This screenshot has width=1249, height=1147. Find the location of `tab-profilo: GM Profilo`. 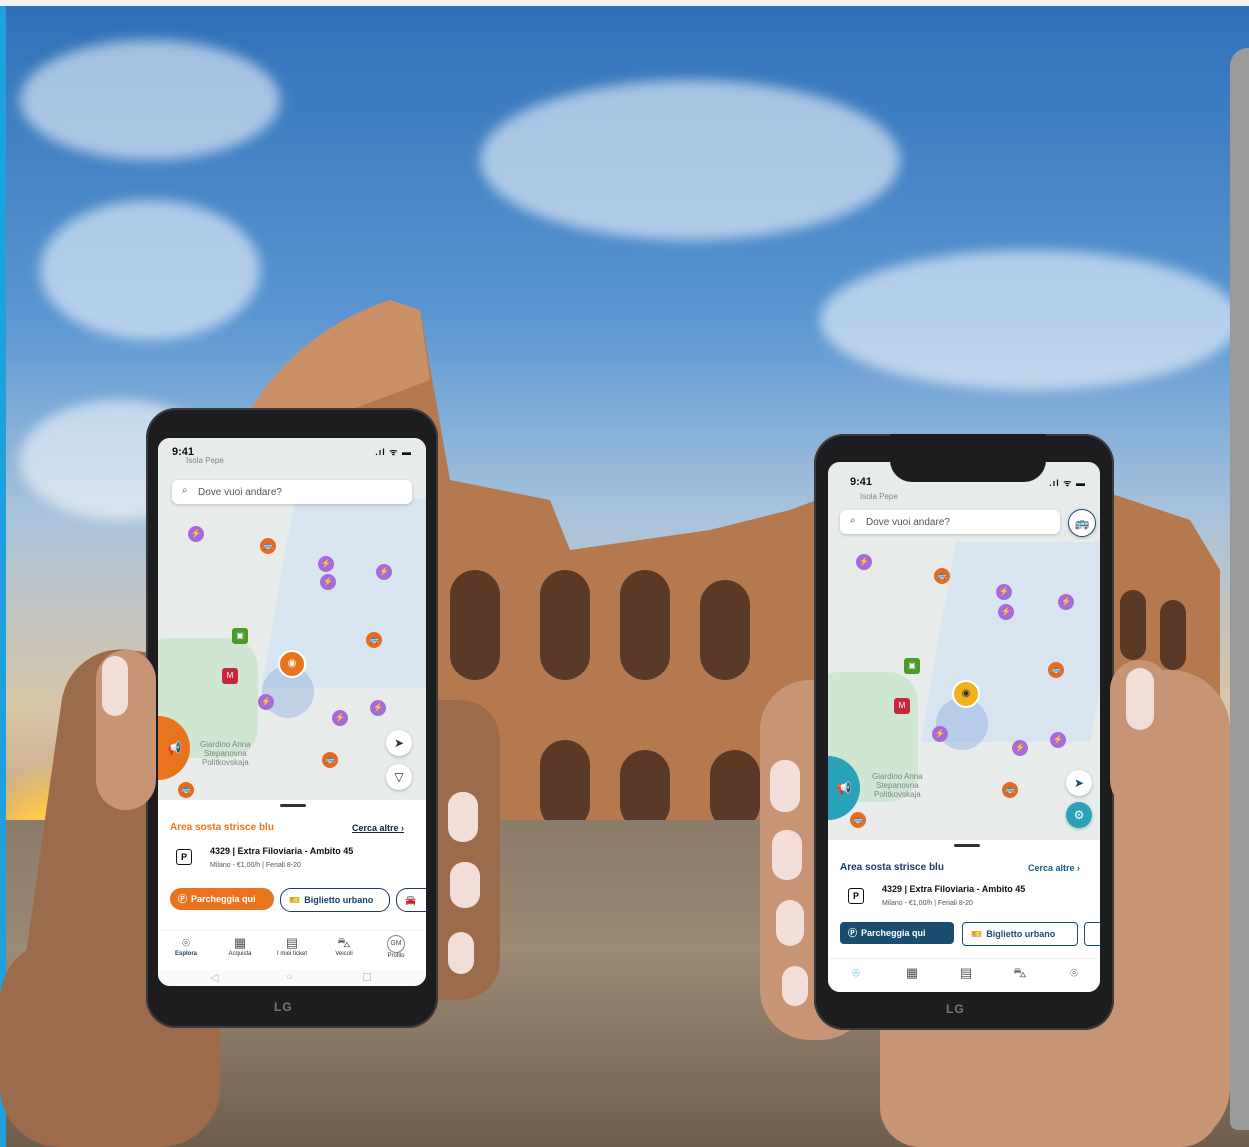

tab-profilo: GM Profilo is located at coordinates (396, 947).